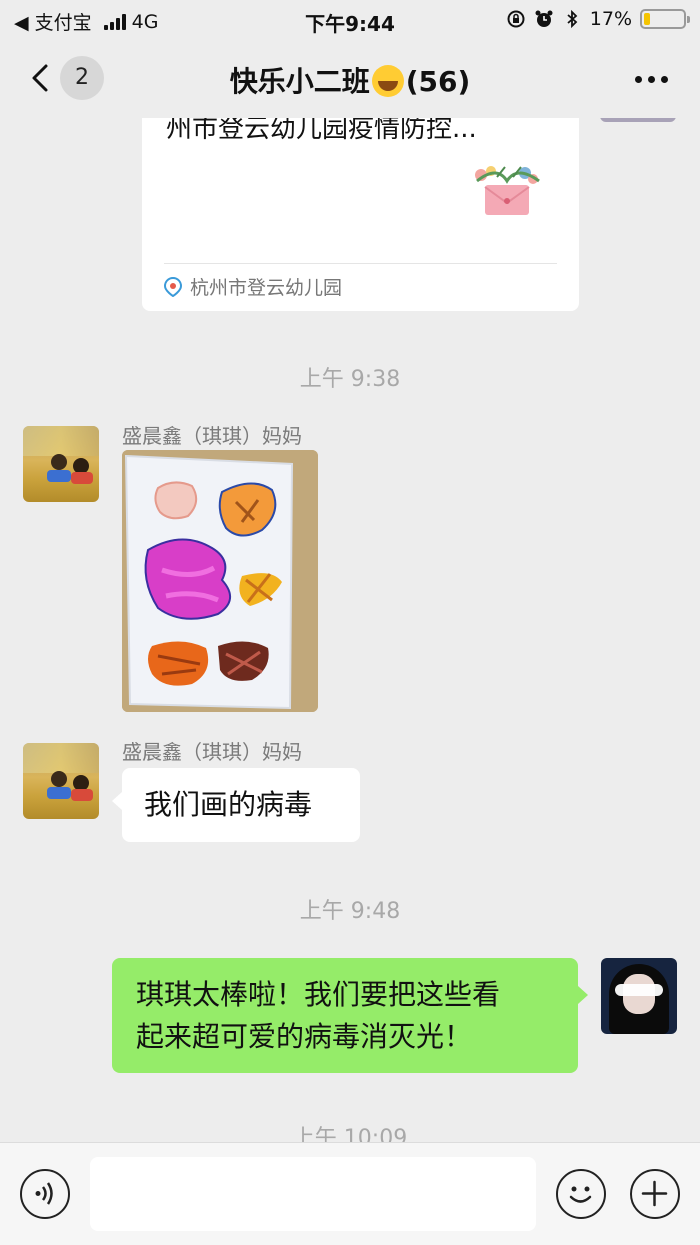  I want to click on message-text: 琪琪太棒啦！我们要把这些看, so click(318, 994).